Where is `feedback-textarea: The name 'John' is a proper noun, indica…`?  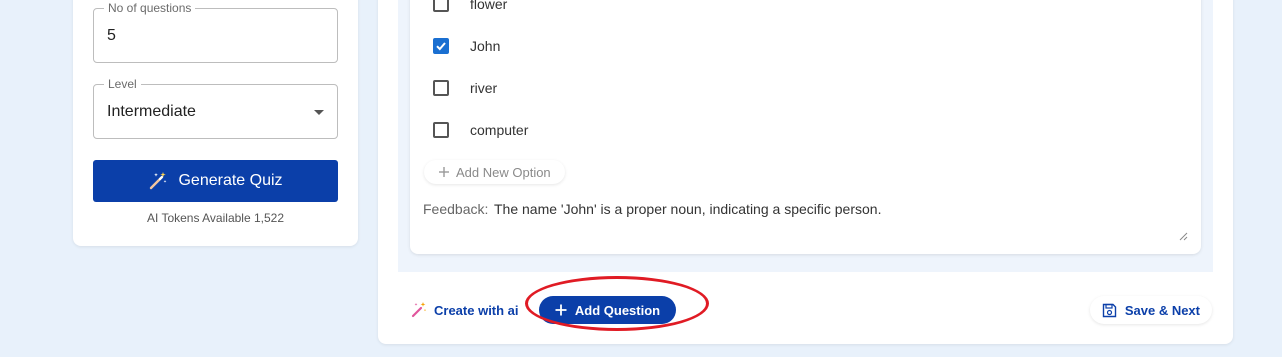
feedback-textarea: The name 'John' is a proper noun, indica… is located at coordinates (687, 209).